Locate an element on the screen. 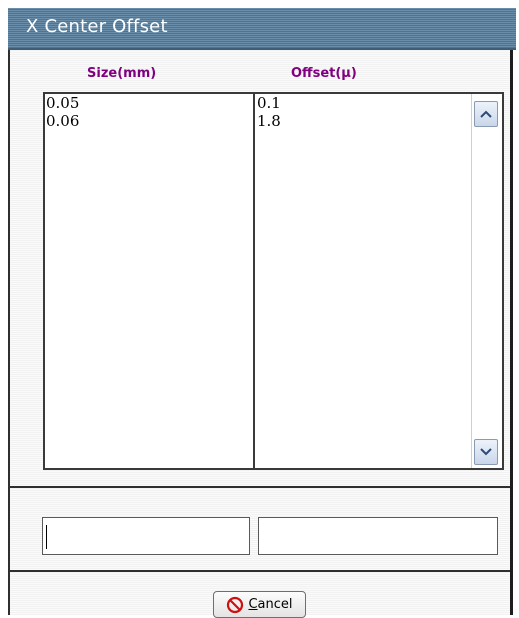  window-title: X Center Offset is located at coordinates (97, 26).